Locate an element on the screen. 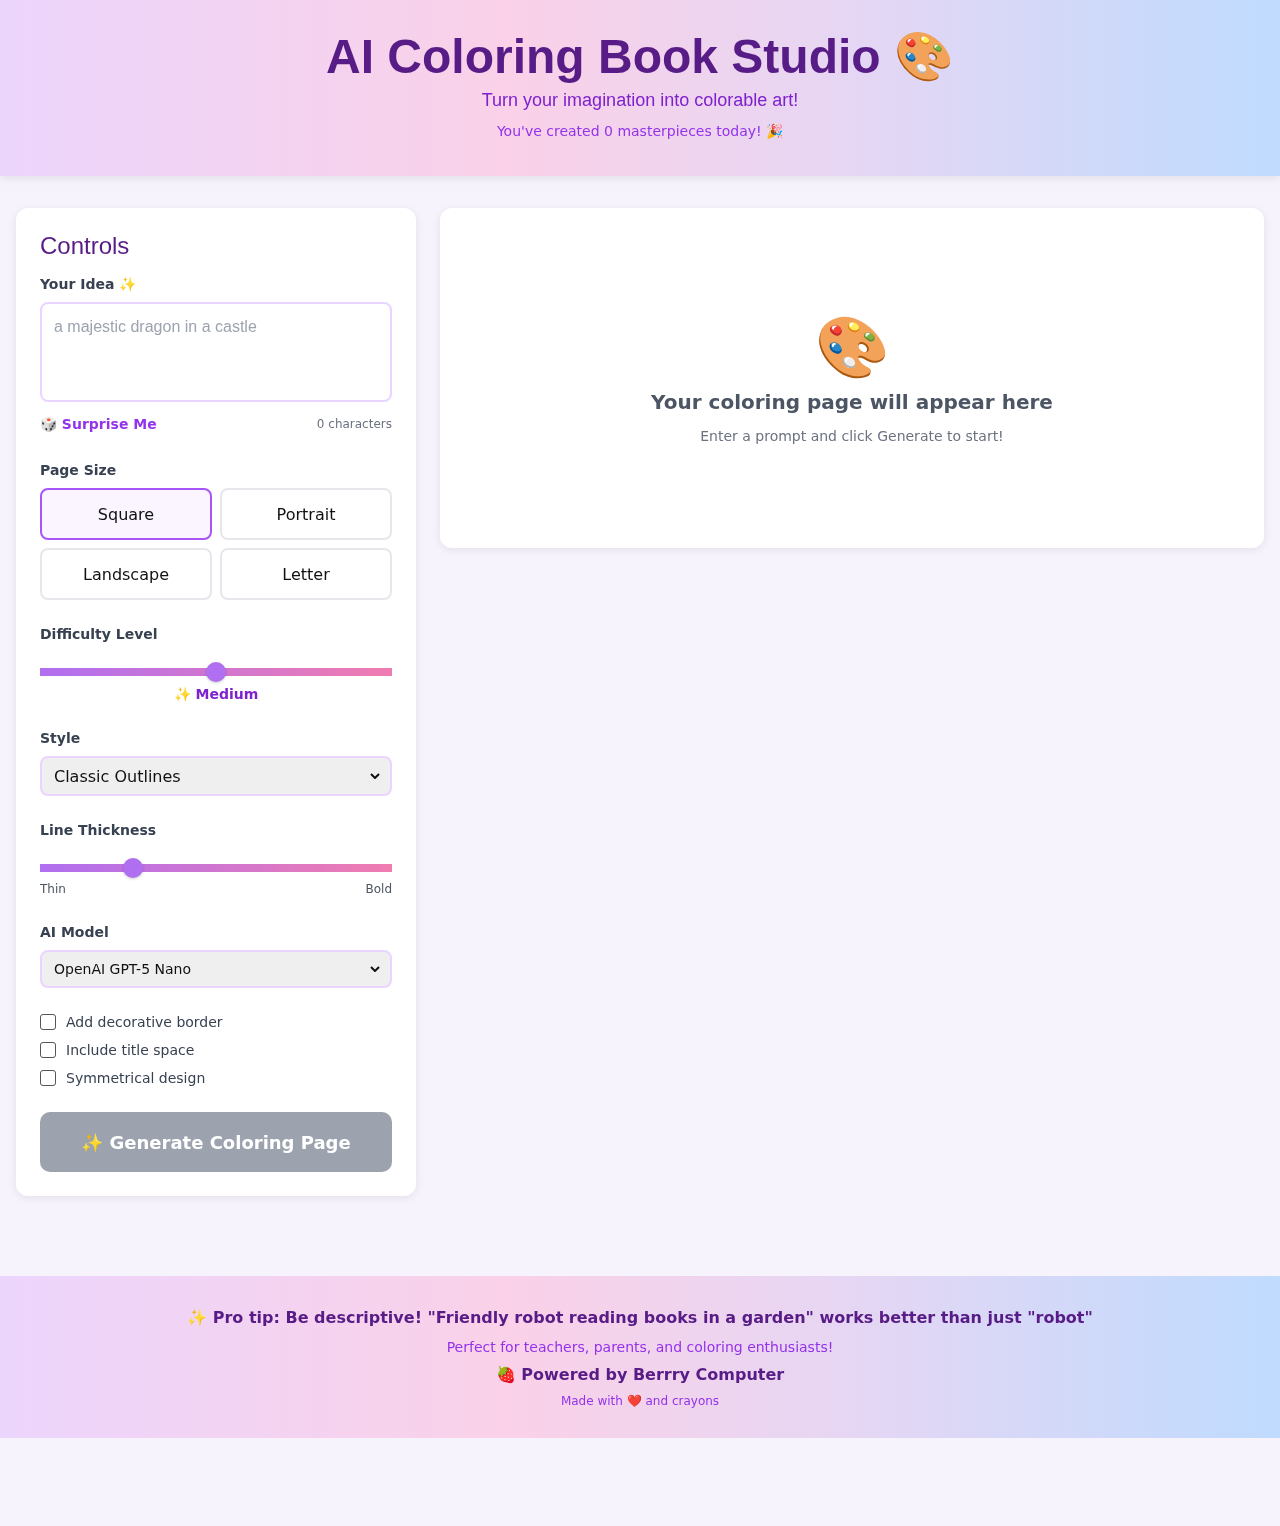  field-label: Line Thickness is located at coordinates (99, 830).